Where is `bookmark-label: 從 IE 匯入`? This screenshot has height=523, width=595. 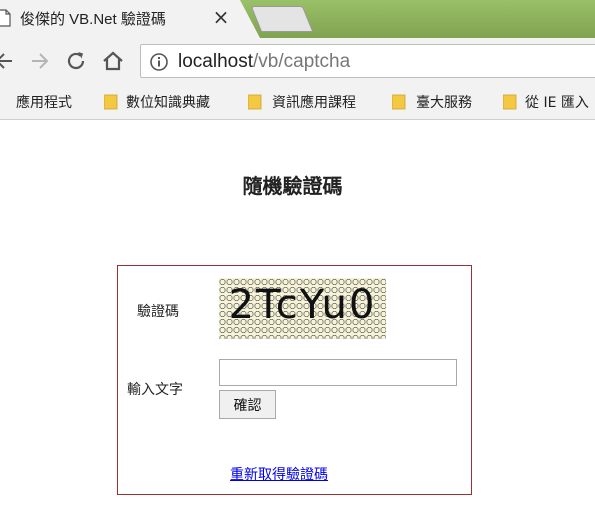
bookmark-label: 從 IE 匯入 is located at coordinates (557, 103).